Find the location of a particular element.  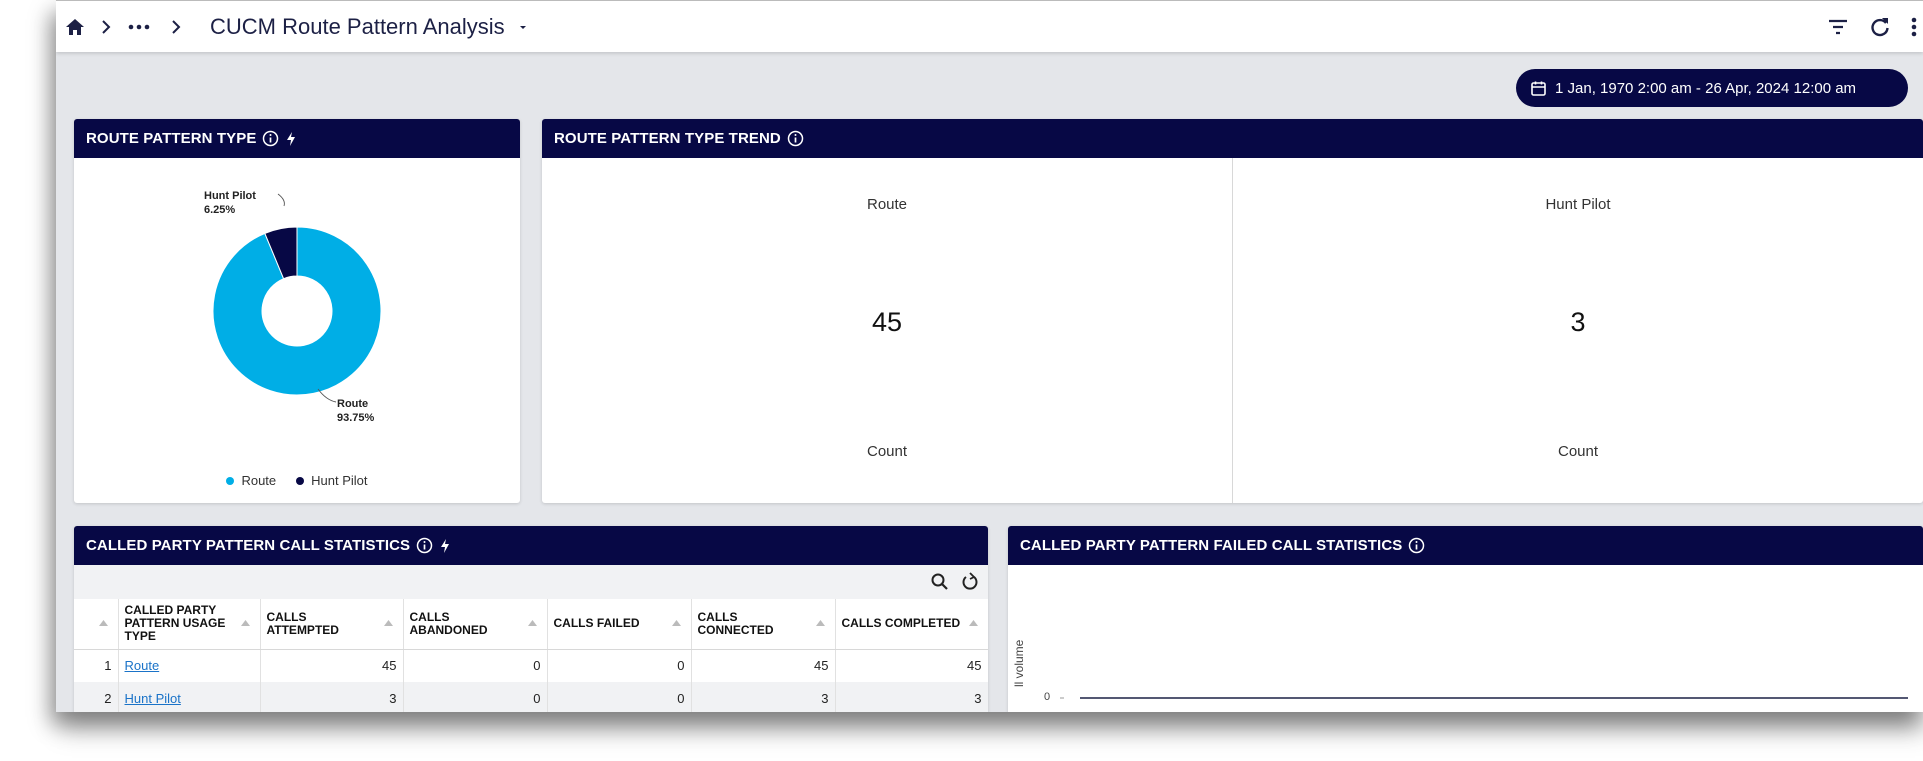

leader-line-hunt-pilot is located at coordinates (281, 200).